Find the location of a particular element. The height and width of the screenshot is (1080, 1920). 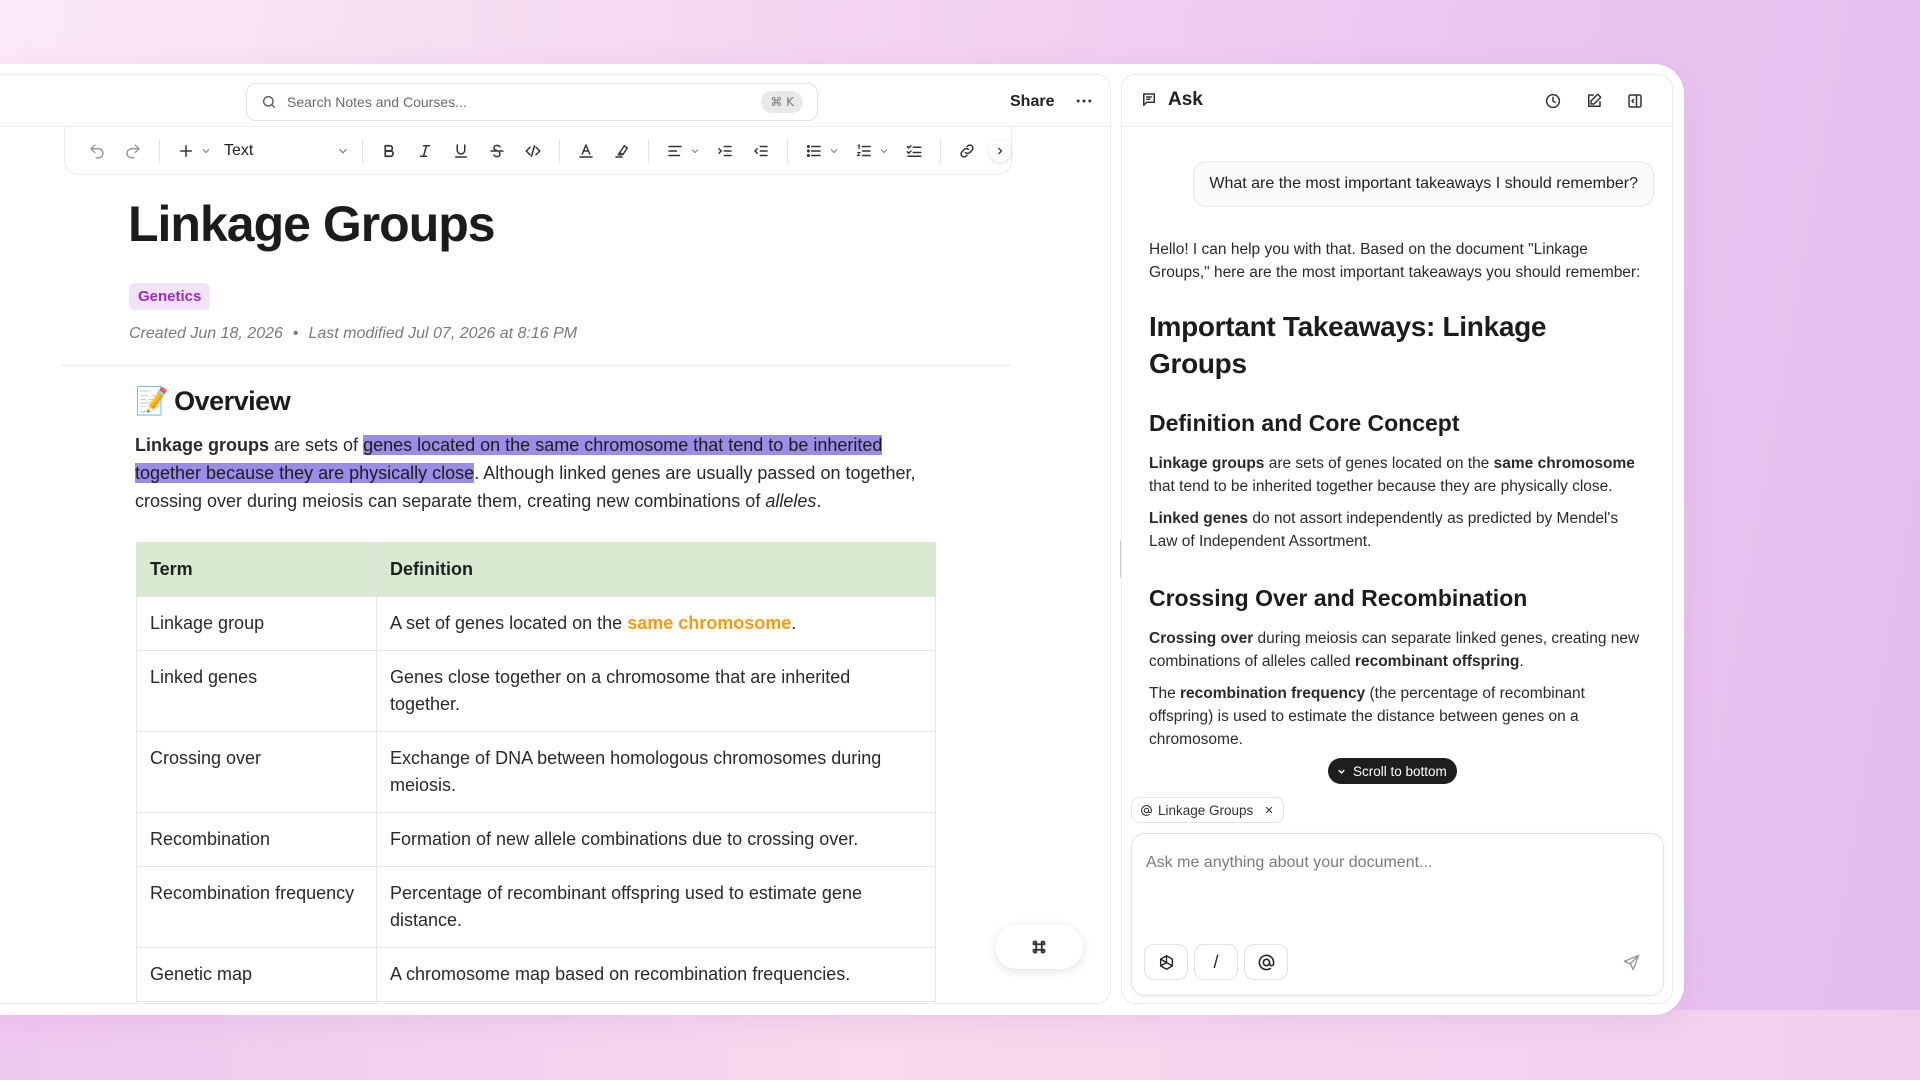

table-cell-term: Linkage group is located at coordinates (256, 623).